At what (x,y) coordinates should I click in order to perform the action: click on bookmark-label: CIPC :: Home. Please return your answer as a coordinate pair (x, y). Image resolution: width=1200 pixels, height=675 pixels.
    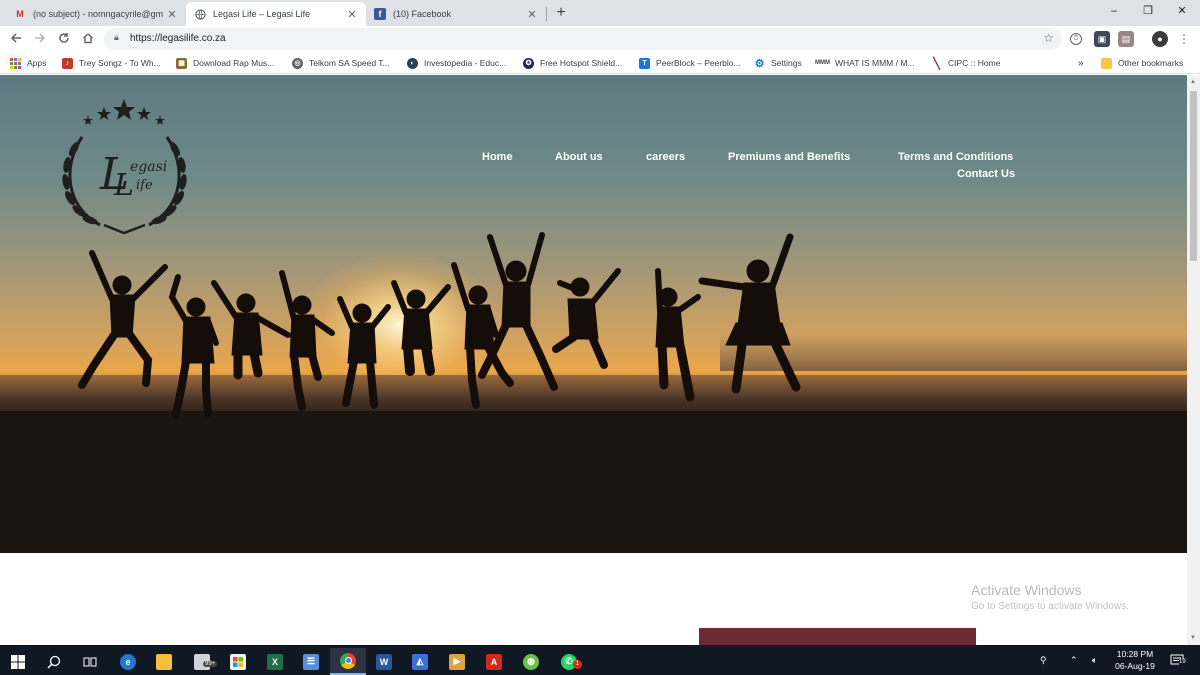
    Looking at the image, I should click on (974, 63).